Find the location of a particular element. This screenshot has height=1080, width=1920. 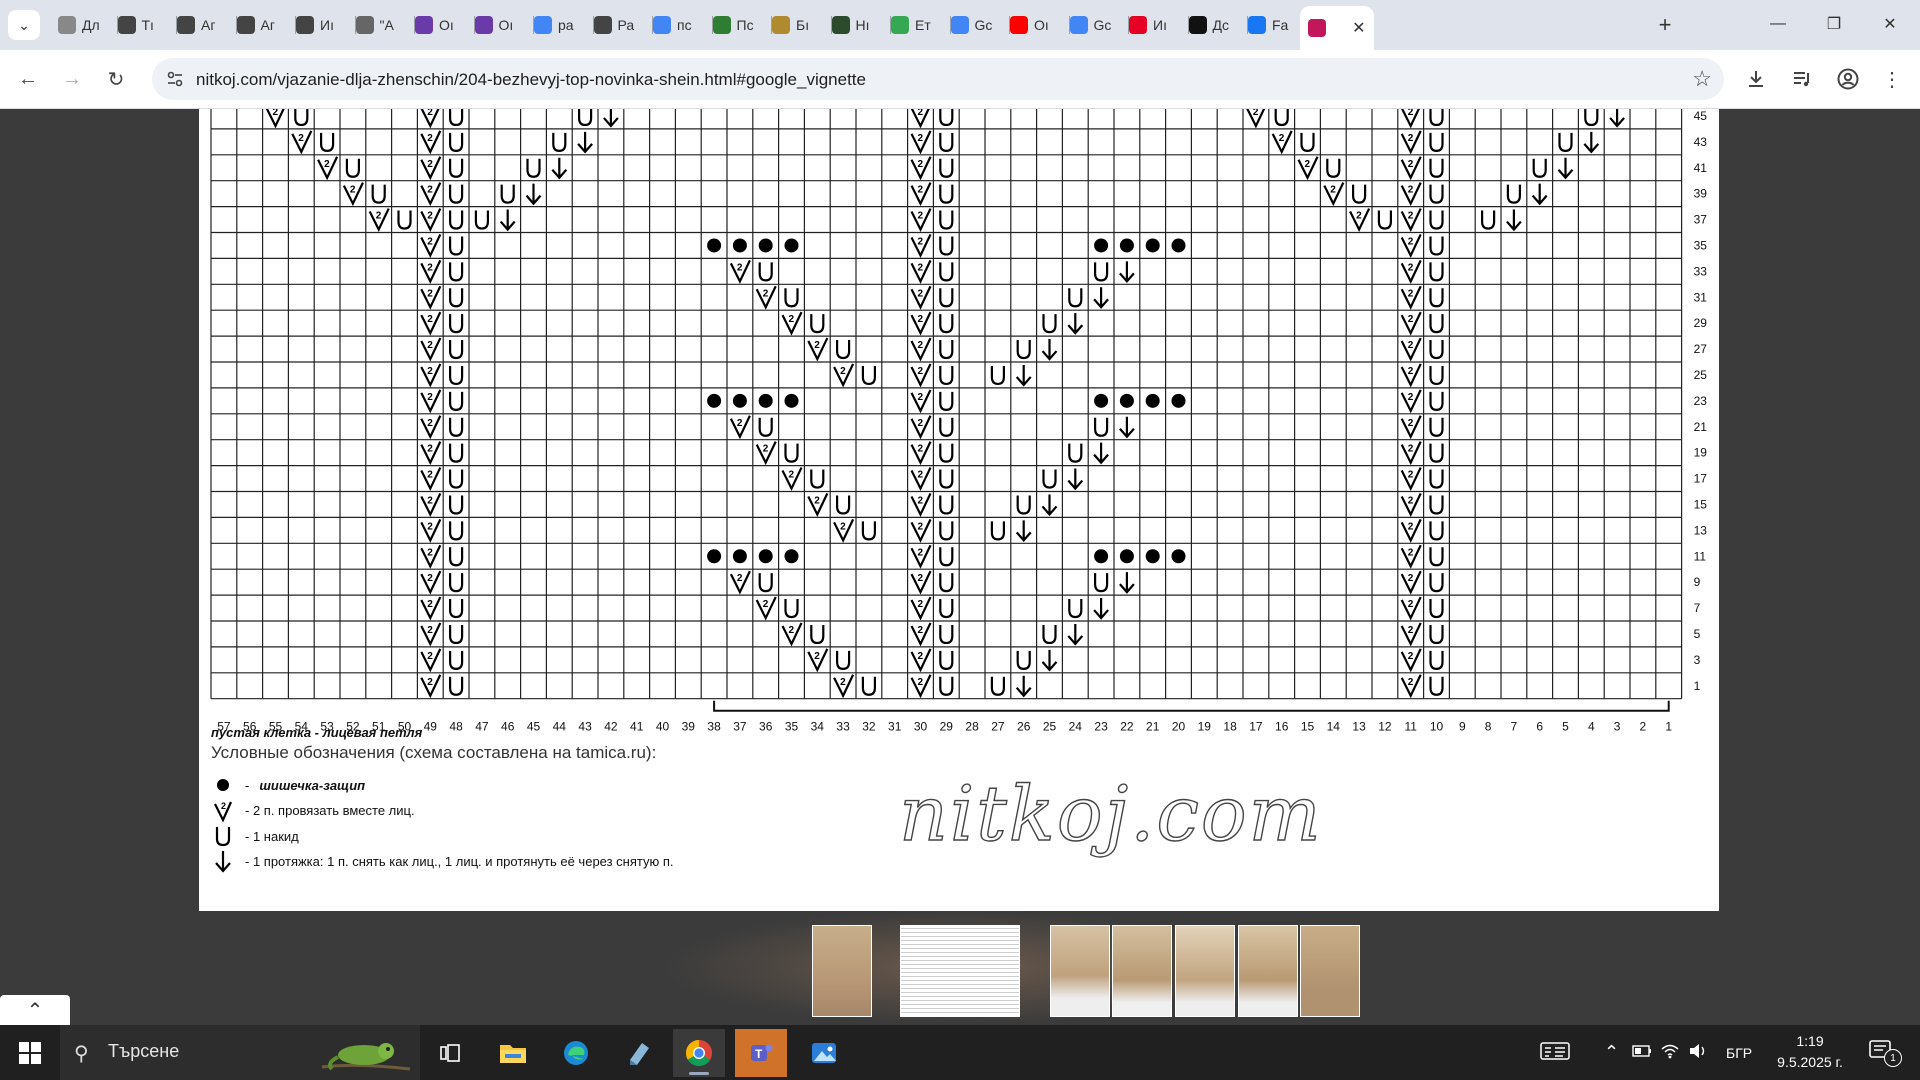

bobble-icon is located at coordinates (223, 785).